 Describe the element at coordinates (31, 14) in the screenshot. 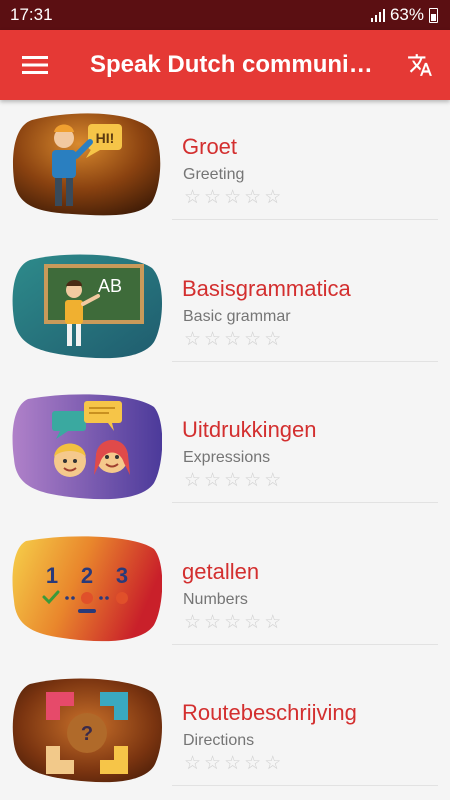

I see `status-time: 17:31` at that location.